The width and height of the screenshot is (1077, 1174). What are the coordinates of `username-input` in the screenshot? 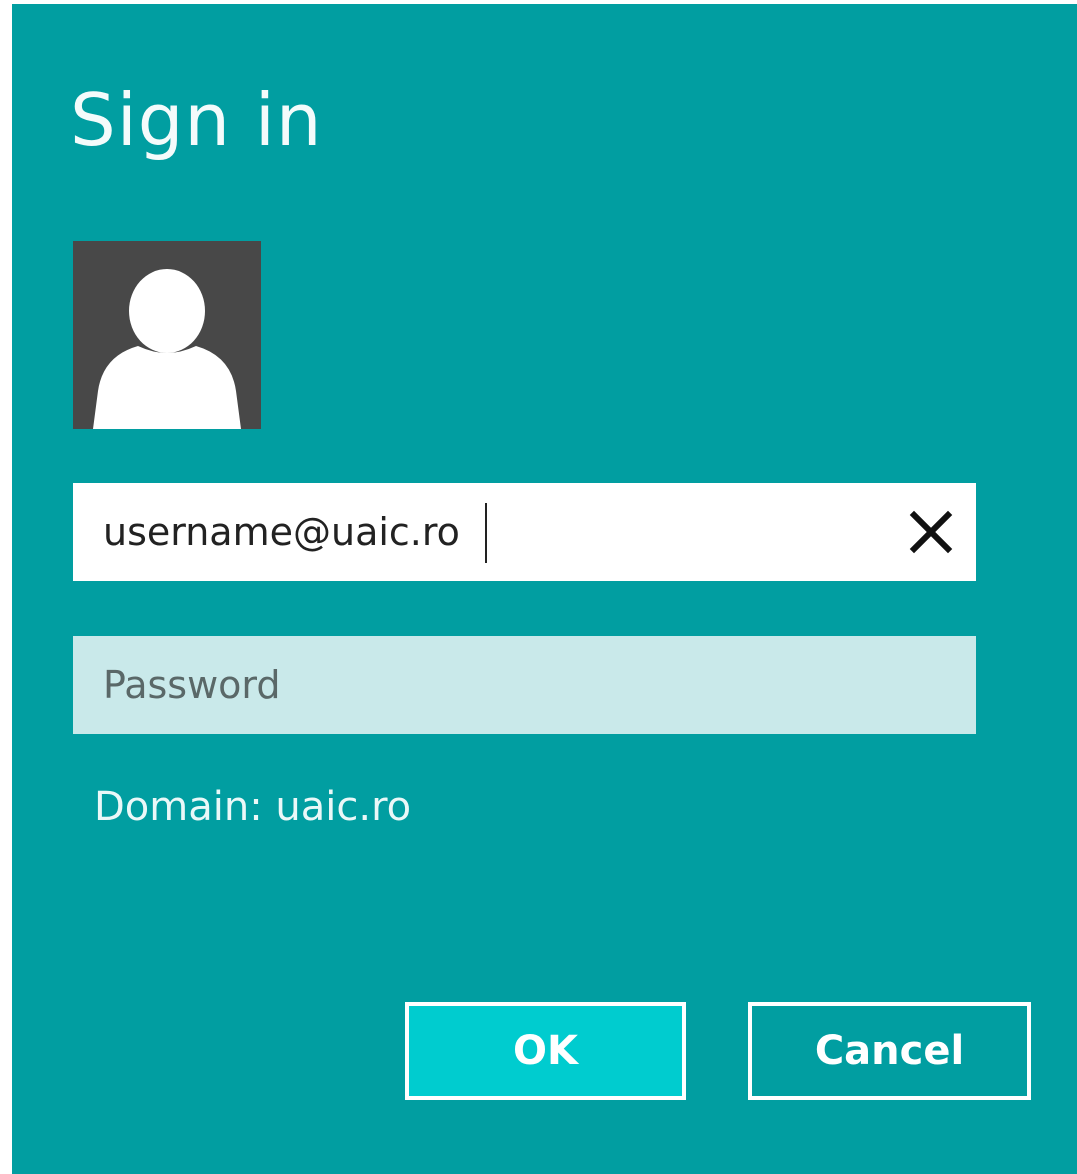 It's located at (524, 532).